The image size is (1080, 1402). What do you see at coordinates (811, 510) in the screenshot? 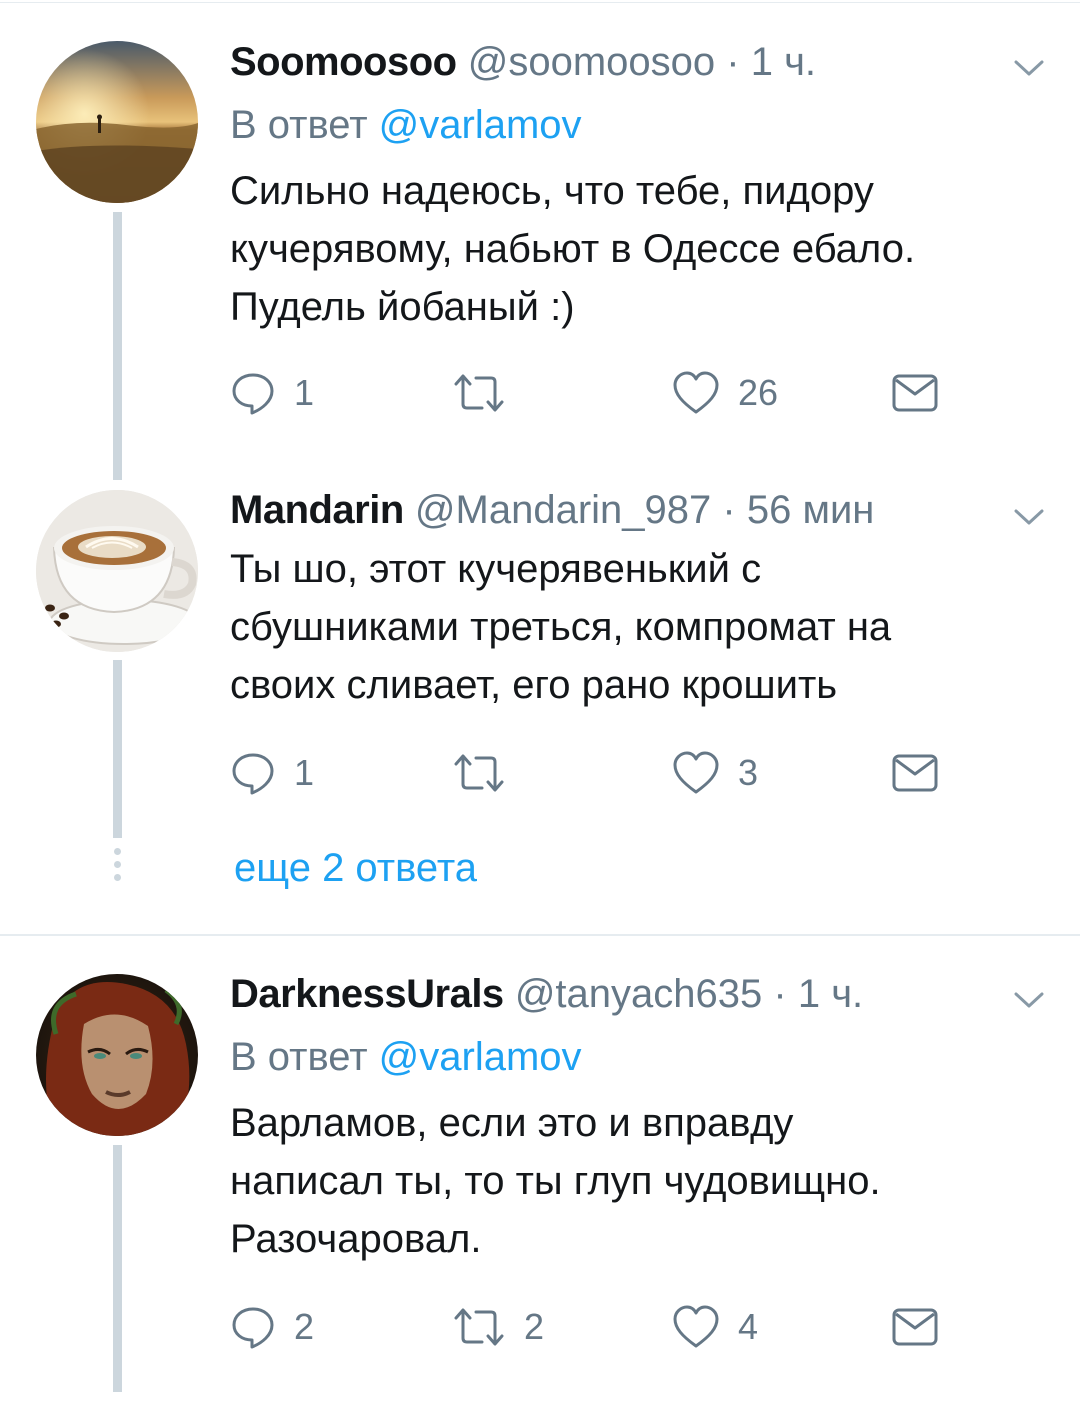
I see `timestamp: 56 мин` at bounding box center [811, 510].